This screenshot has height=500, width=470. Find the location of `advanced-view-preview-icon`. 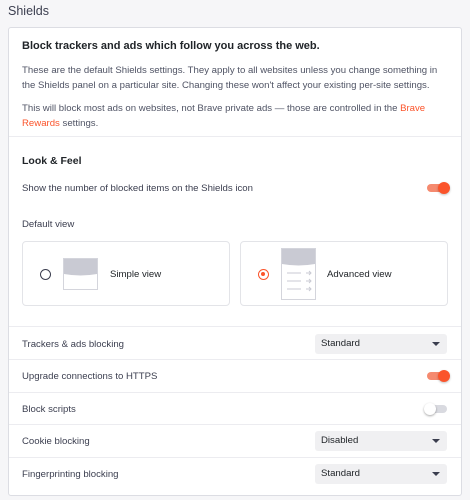

advanced-view-preview-icon is located at coordinates (298, 274).